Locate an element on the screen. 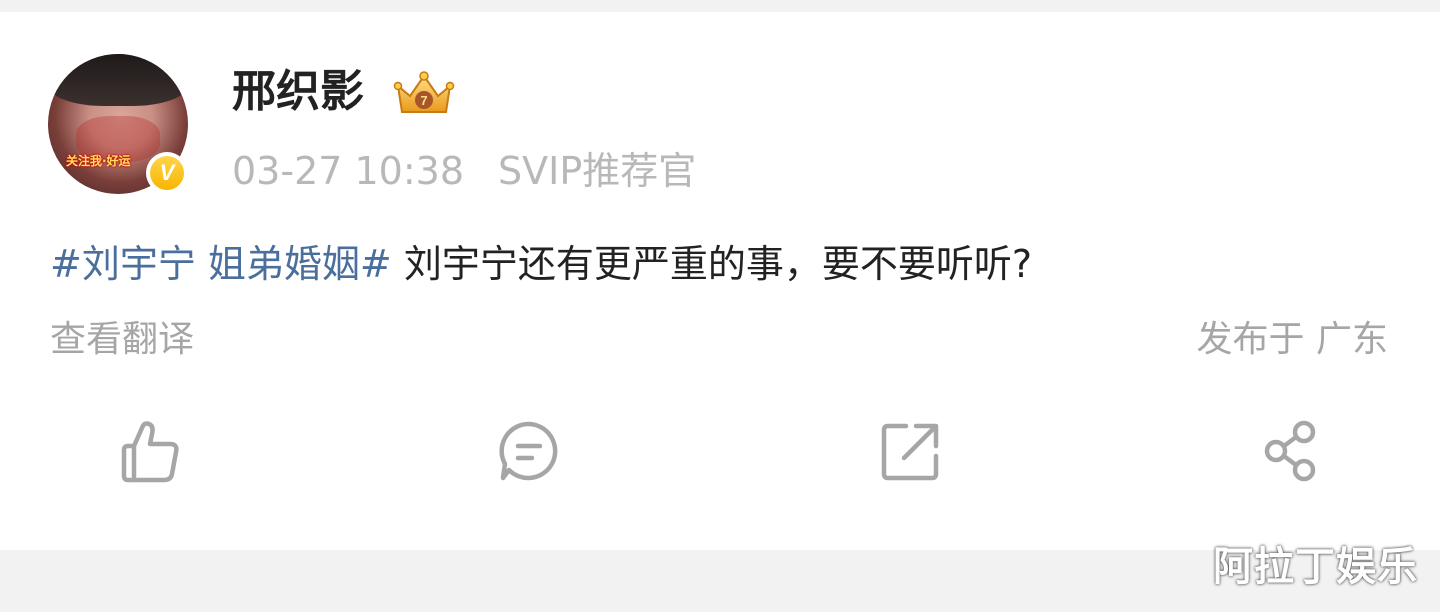 This screenshot has width=1440, height=612. svip-crown-icon: 7 is located at coordinates (424, 94).